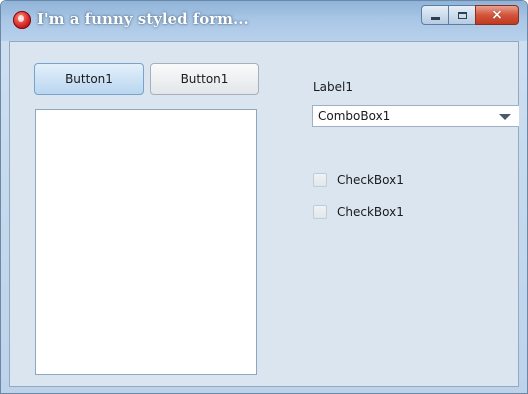 This screenshot has width=528, height=394. I want to click on title-bar: I'm a funny styled form... ×, so click(264, 21).